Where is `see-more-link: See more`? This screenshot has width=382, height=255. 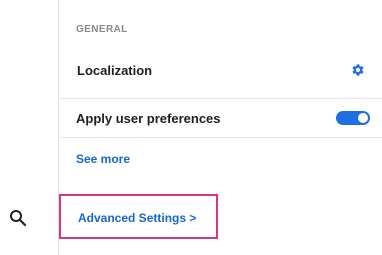
see-more-link: See more is located at coordinates (103, 159).